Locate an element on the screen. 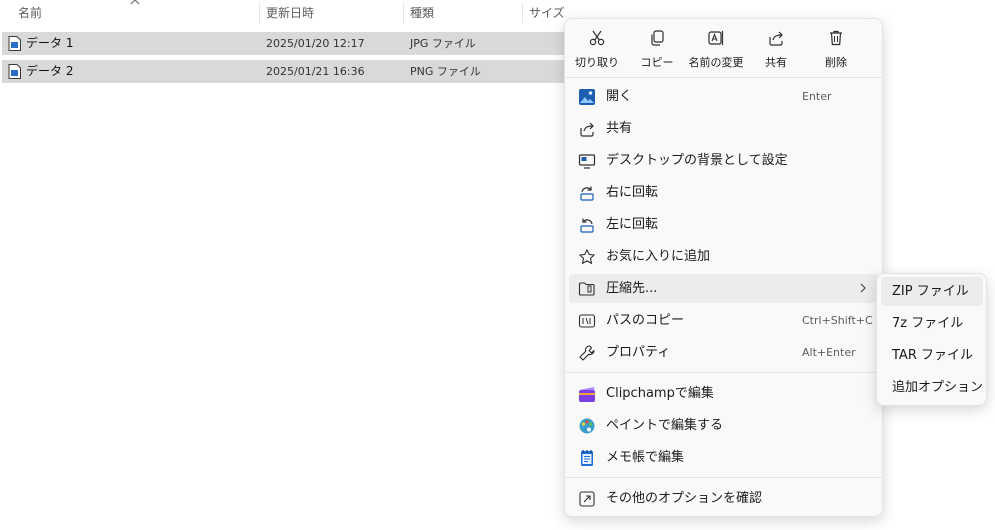 This screenshot has width=995, height=530. menu-item-label: デスクトップの背景として設定 is located at coordinates (697, 160).